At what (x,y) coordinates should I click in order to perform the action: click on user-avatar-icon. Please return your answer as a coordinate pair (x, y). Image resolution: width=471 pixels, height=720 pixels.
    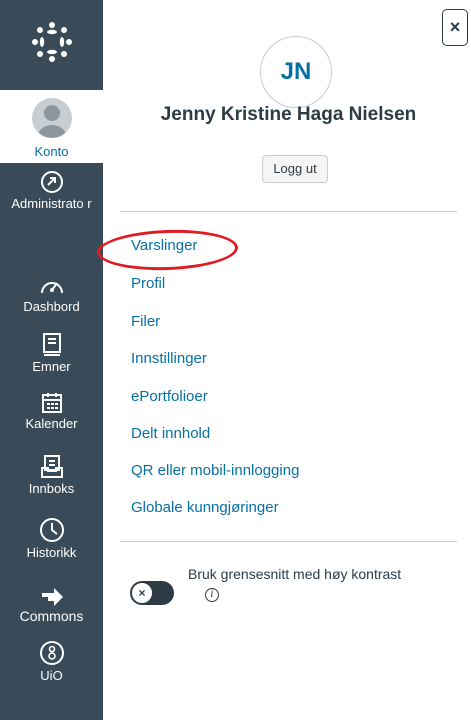
    Looking at the image, I should click on (52, 118).